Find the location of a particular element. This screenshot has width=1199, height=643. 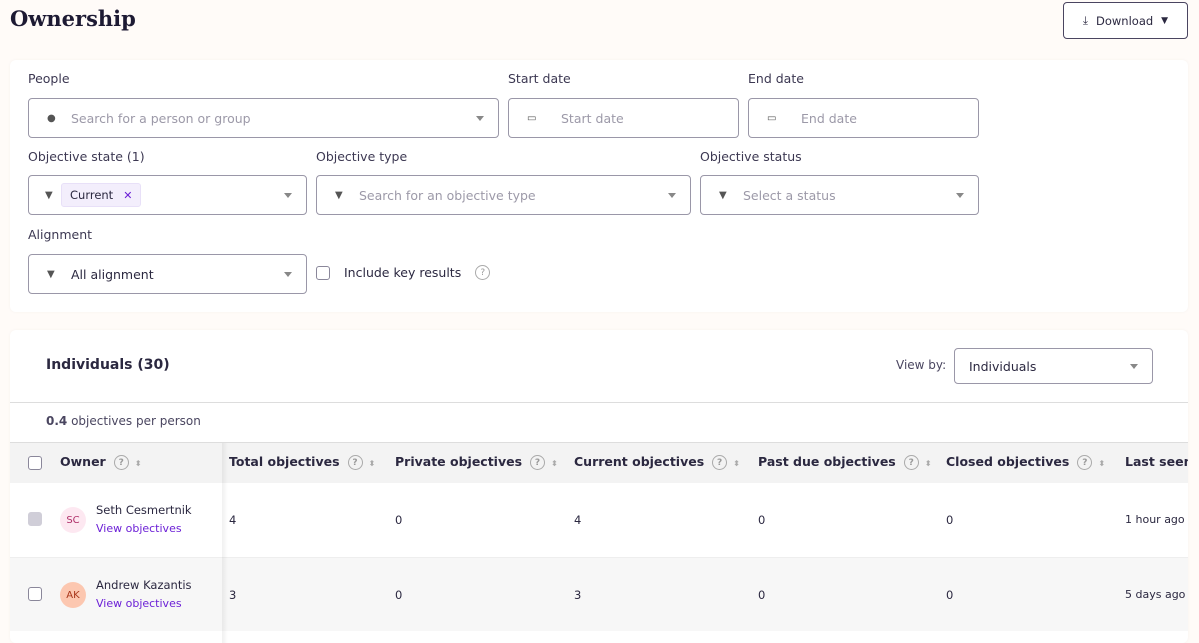

owner-name: Seth Cesmertnik is located at coordinates (144, 510).